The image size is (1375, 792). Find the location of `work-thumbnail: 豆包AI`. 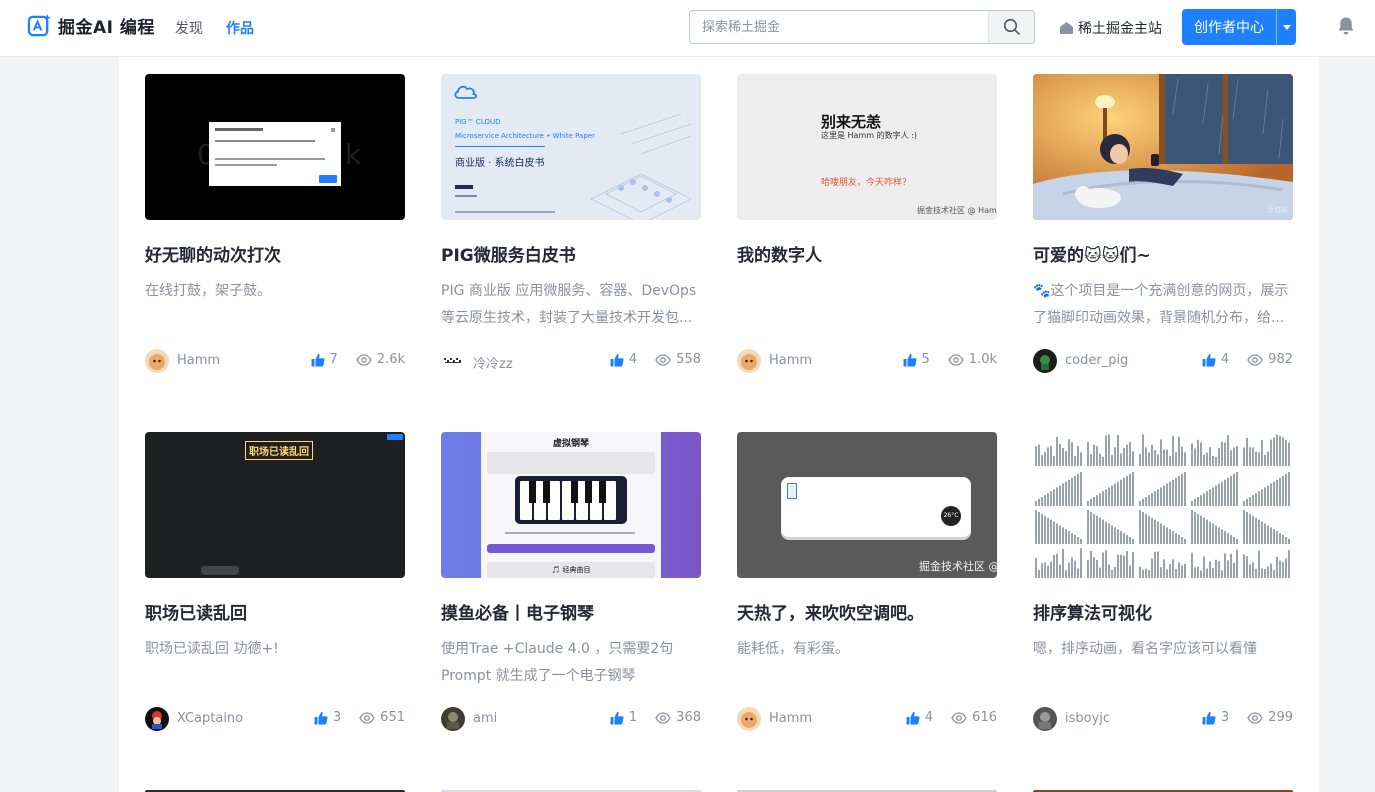

work-thumbnail: 豆包AI is located at coordinates (1163, 147).